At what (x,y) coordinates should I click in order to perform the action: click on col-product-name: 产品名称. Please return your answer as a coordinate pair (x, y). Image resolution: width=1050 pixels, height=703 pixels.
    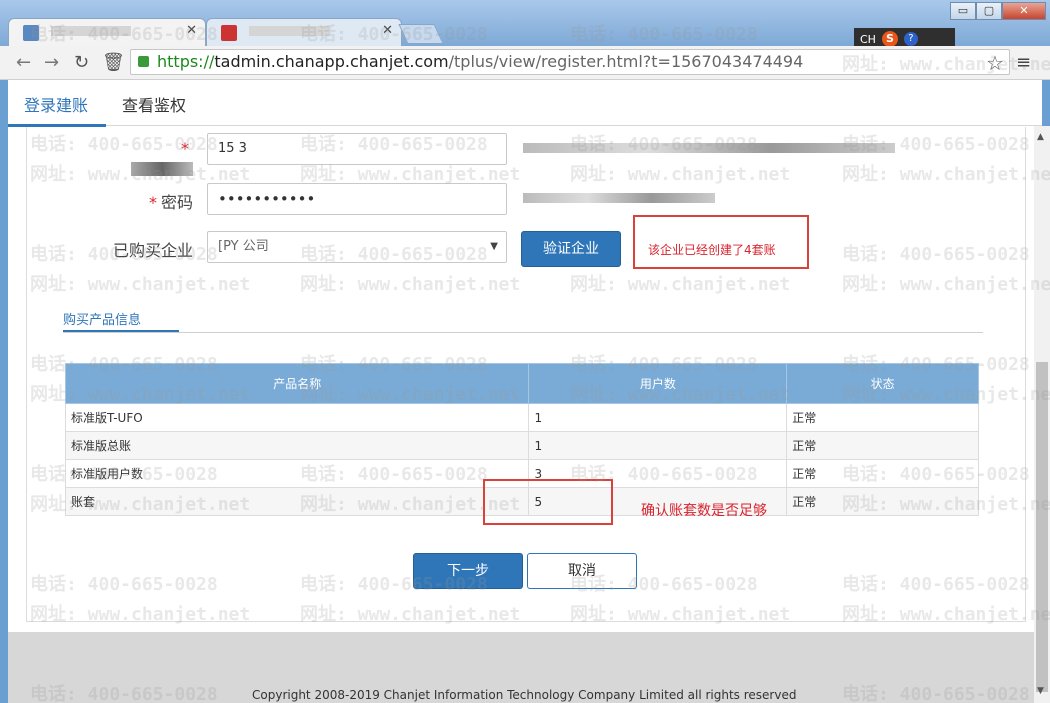
    Looking at the image, I should click on (297, 383).